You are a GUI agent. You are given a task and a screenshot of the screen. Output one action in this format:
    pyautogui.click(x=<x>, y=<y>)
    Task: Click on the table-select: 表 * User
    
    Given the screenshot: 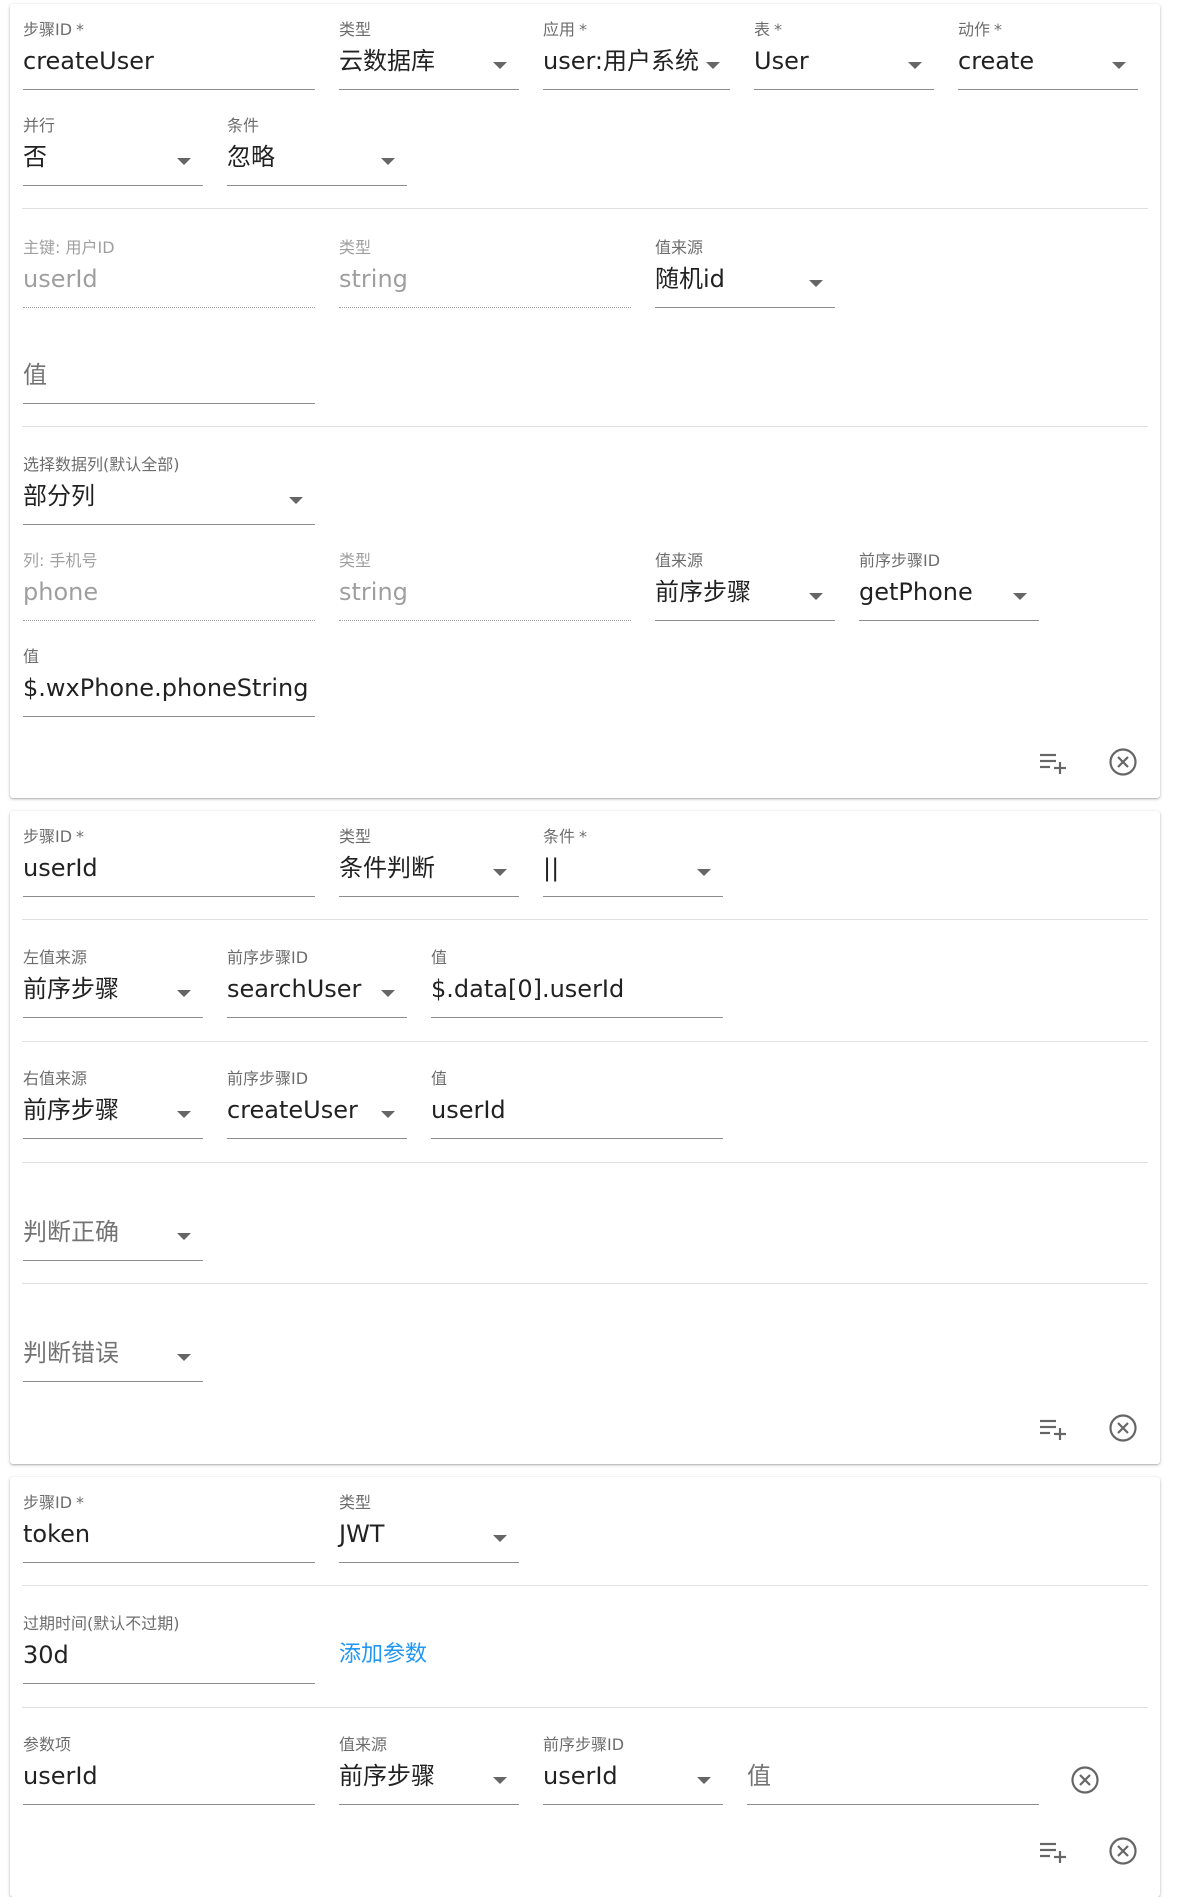 What is the action you would take?
    pyautogui.click(x=844, y=54)
    